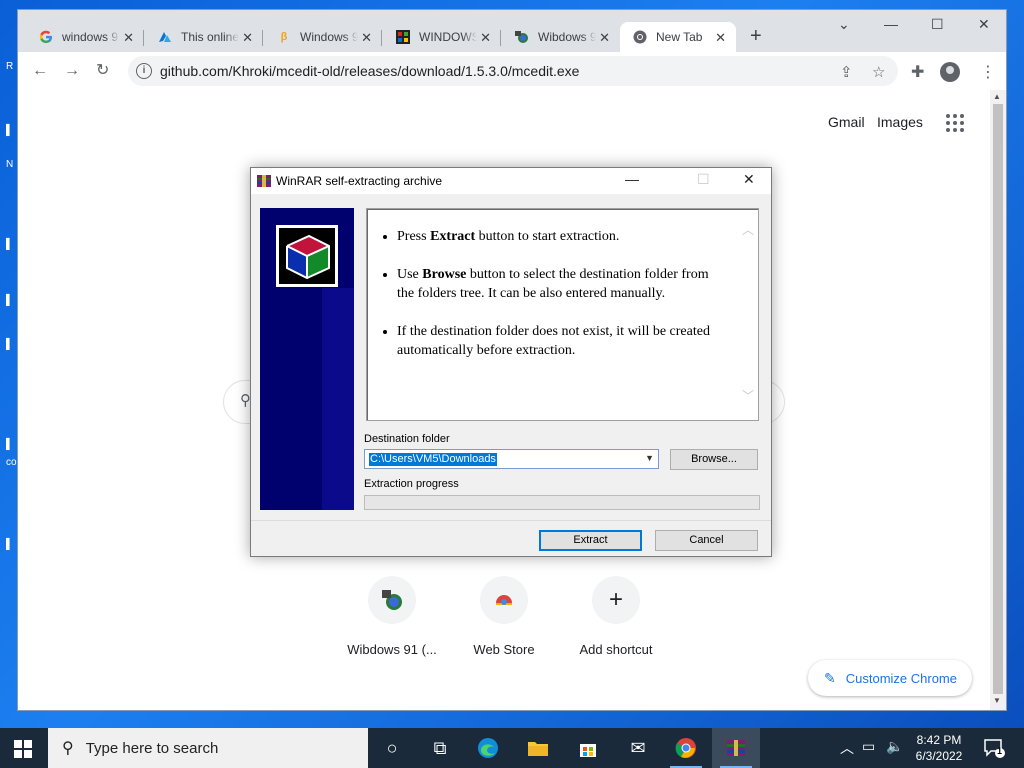 Image resolution: width=1024 pixels, height=768 pixels. What do you see at coordinates (40, 71) in the screenshot?
I see `back-icon: ←` at bounding box center [40, 71].